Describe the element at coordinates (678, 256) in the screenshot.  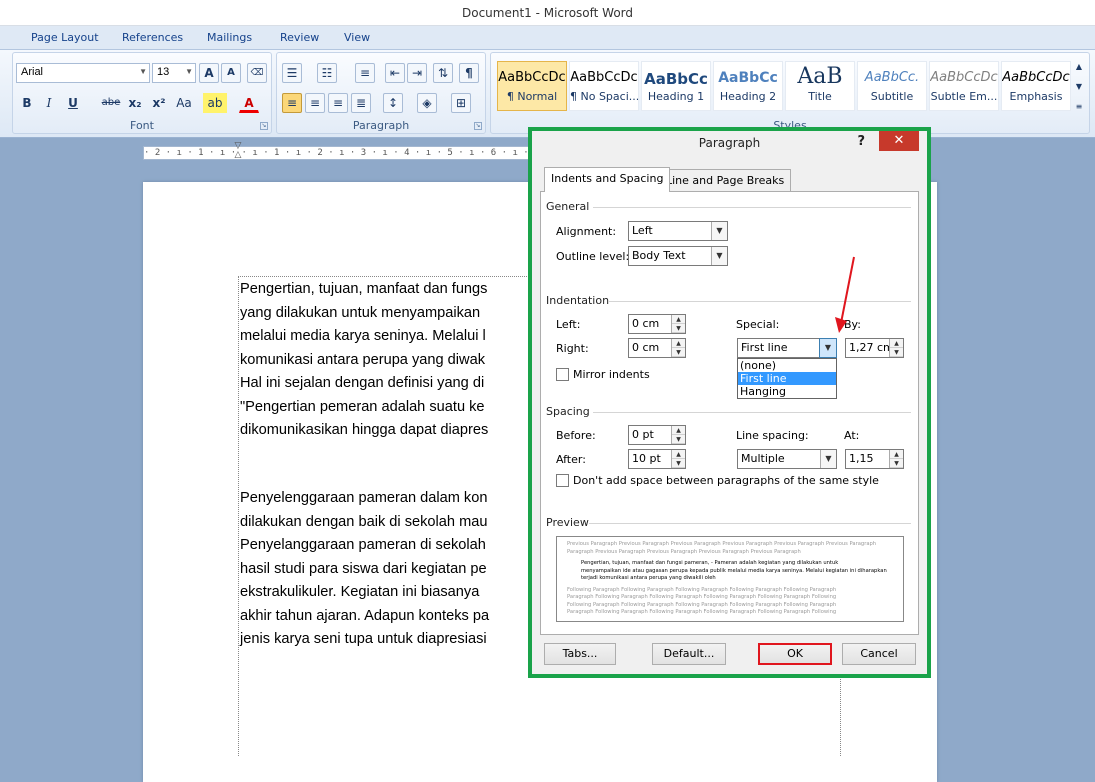
I see `outline-level-select: Body Text ▼` at that location.